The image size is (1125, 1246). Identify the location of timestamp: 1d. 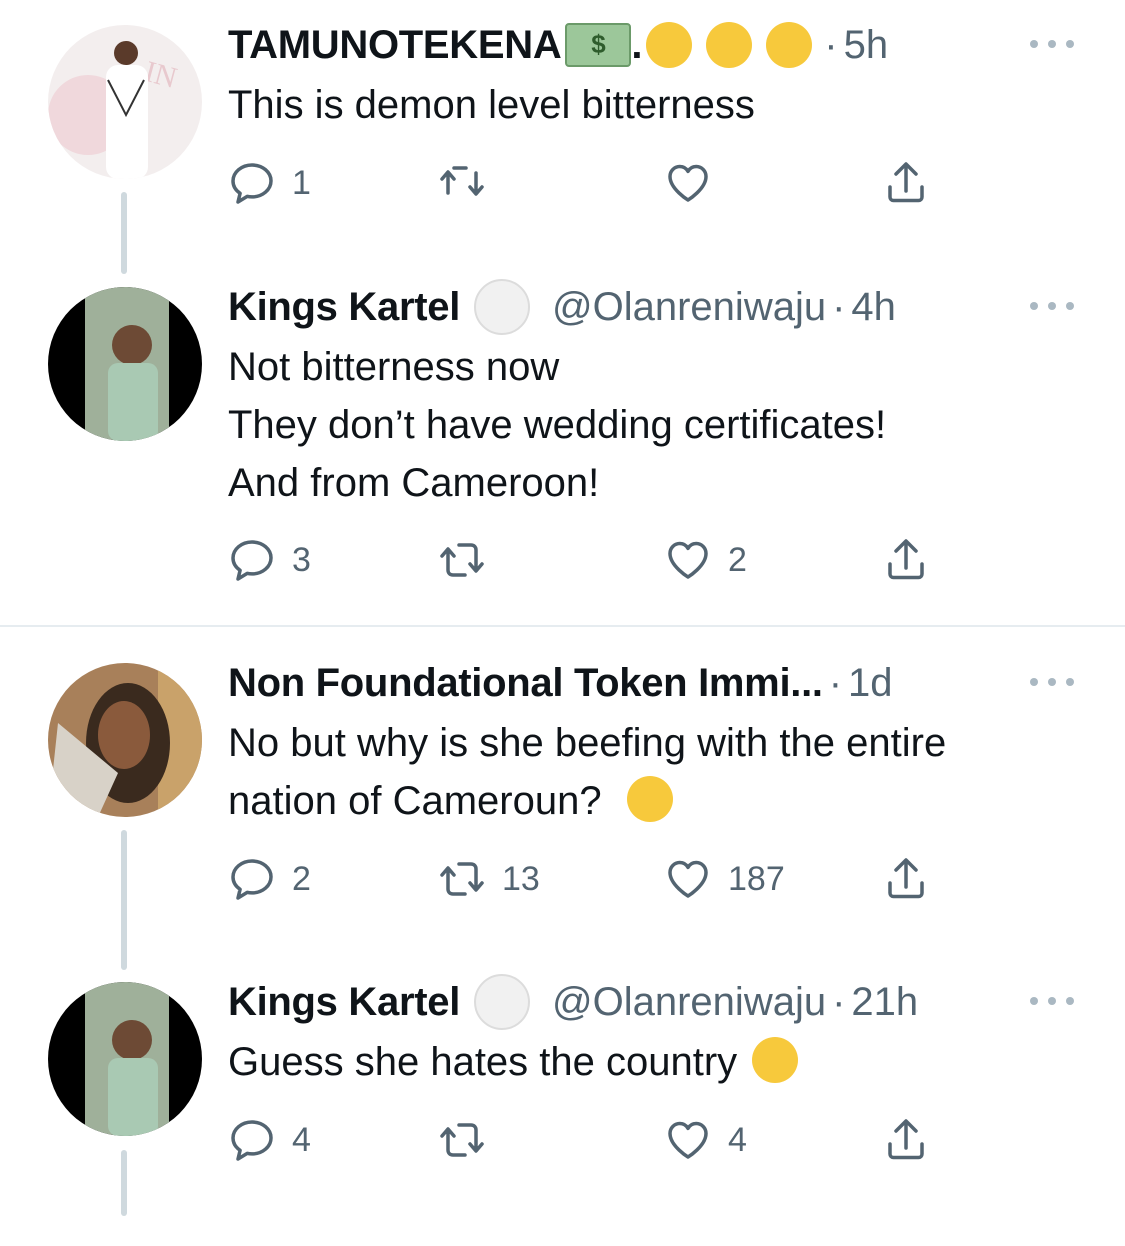
(870, 683).